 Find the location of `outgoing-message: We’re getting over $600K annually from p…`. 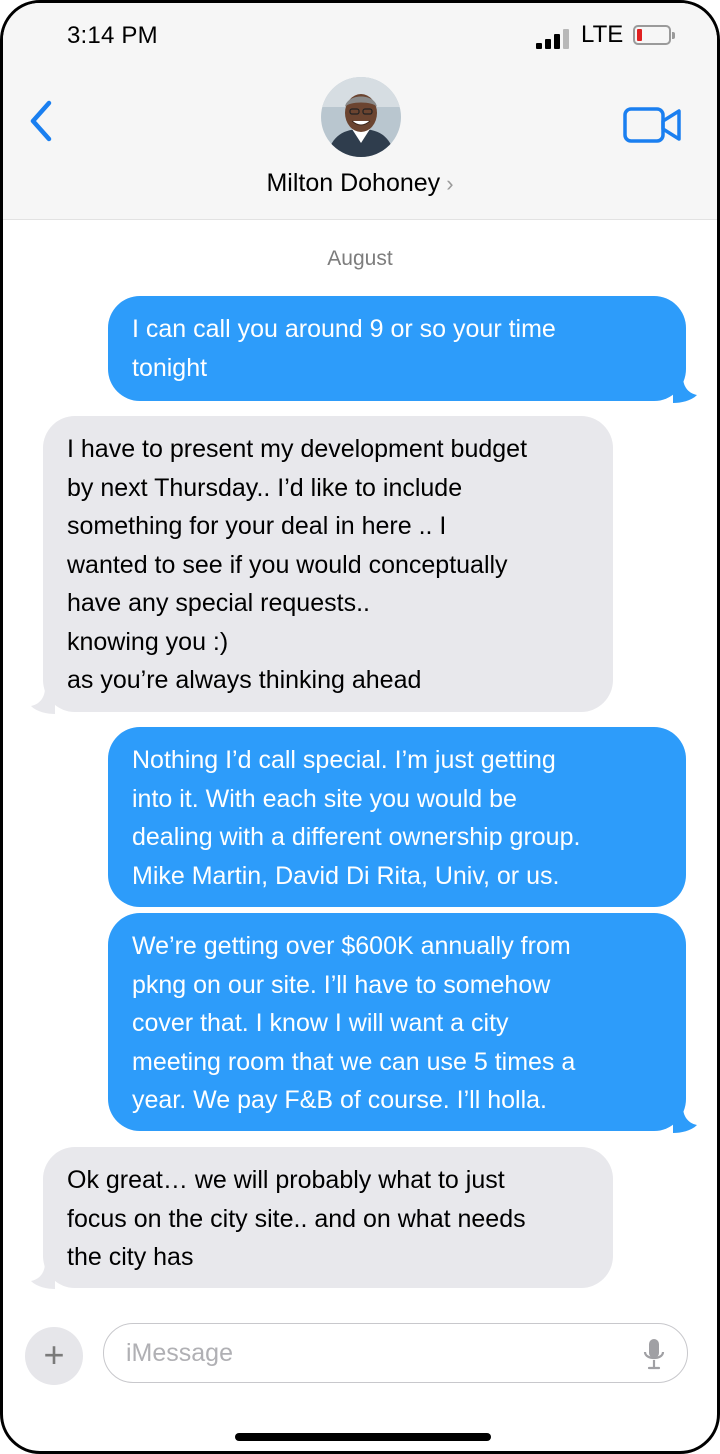

outgoing-message: We’re getting over $600K annually from p… is located at coordinates (397, 1022).